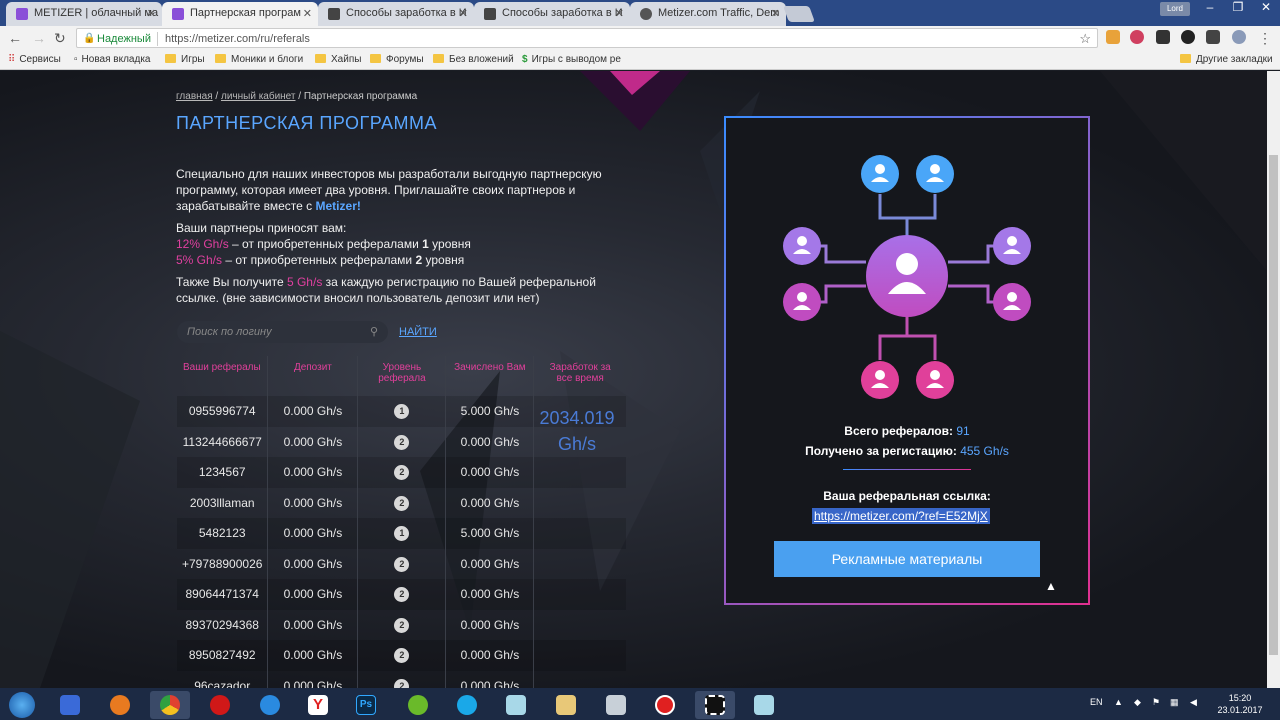  I want to click on bookmark-monitors: Моники и блоги, so click(259, 59).